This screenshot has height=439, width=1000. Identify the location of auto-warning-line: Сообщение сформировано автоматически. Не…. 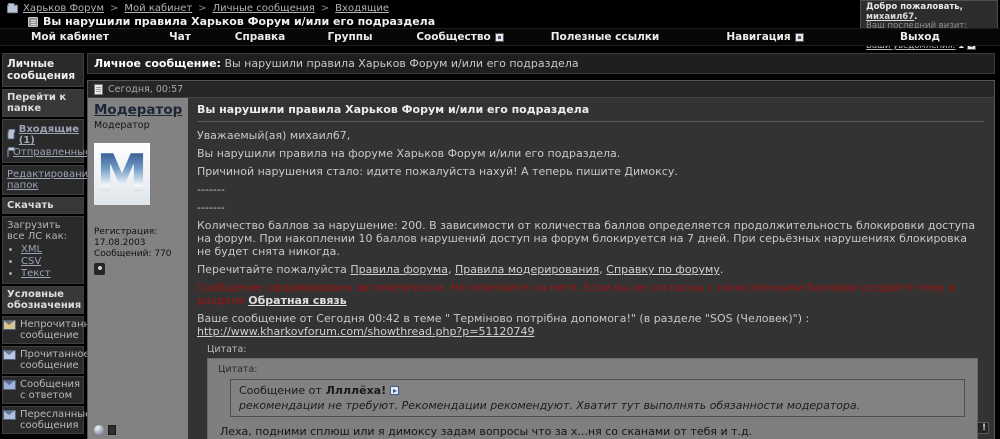
(576, 294).